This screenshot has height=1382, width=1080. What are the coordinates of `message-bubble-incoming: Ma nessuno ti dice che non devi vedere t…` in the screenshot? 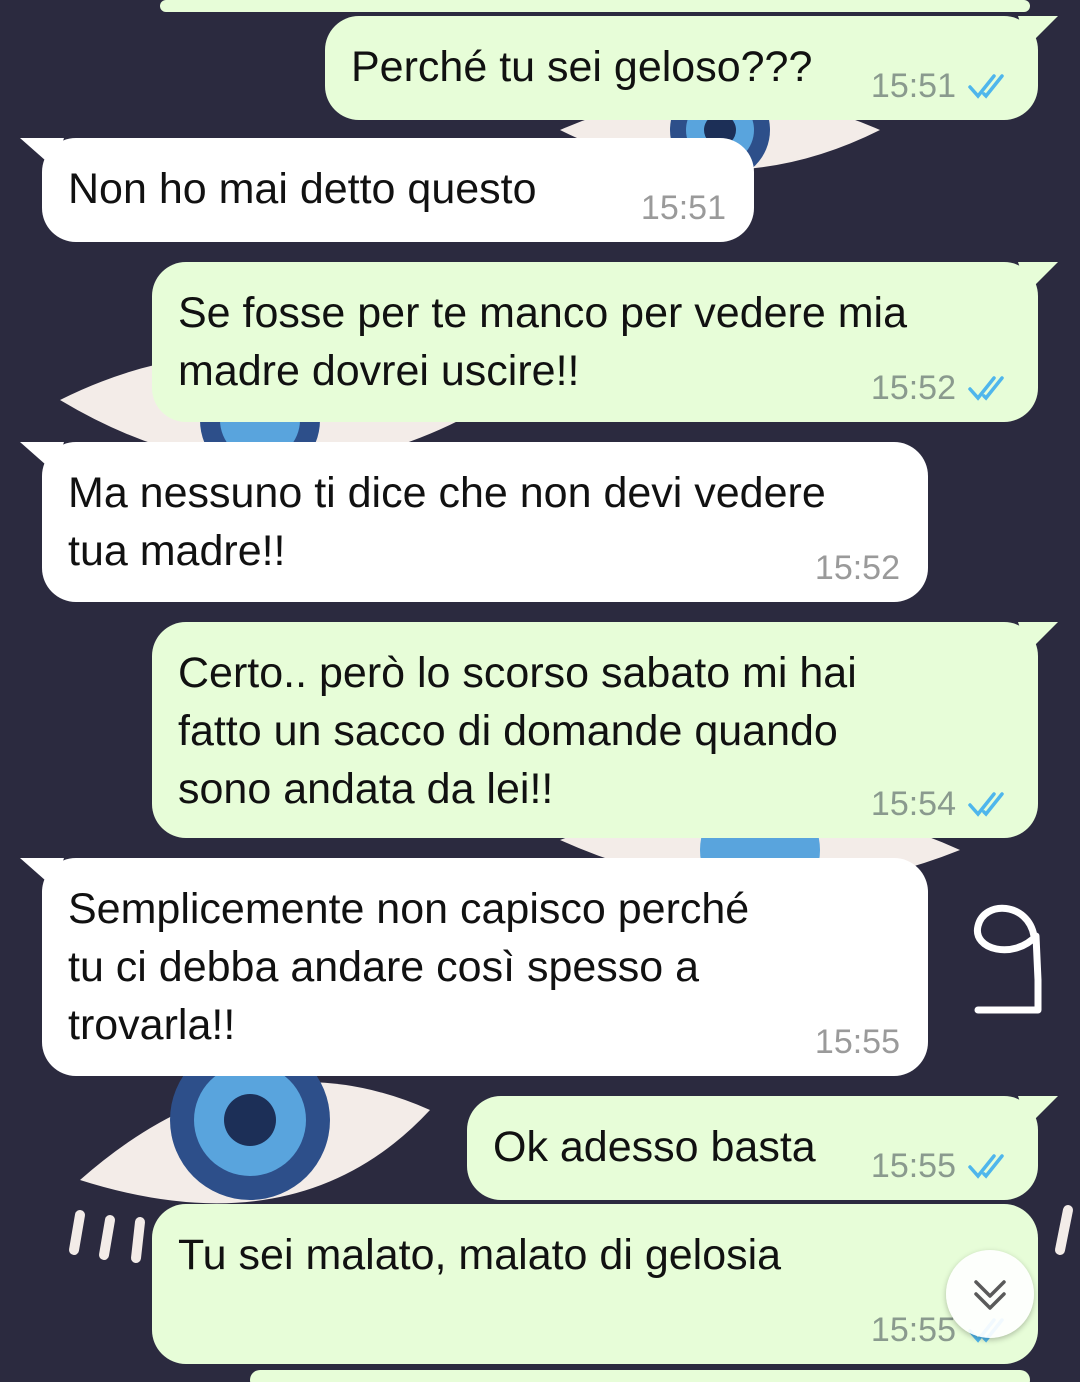 It's located at (474, 522).